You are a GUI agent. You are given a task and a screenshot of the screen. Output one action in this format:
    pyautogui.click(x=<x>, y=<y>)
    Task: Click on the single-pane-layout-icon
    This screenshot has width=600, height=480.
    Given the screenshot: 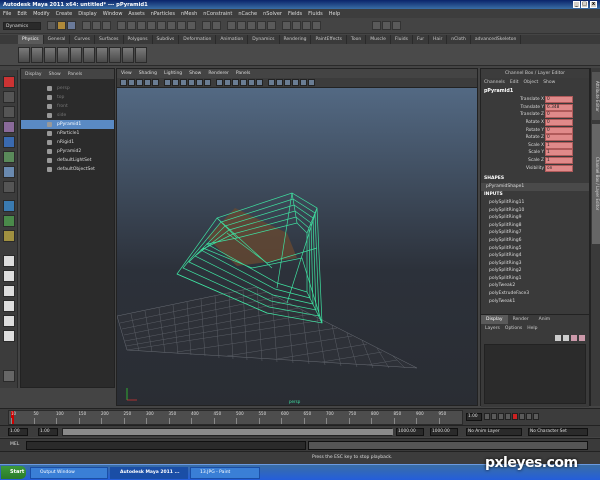 What is the action you would take?
    pyautogui.click(x=9, y=261)
    